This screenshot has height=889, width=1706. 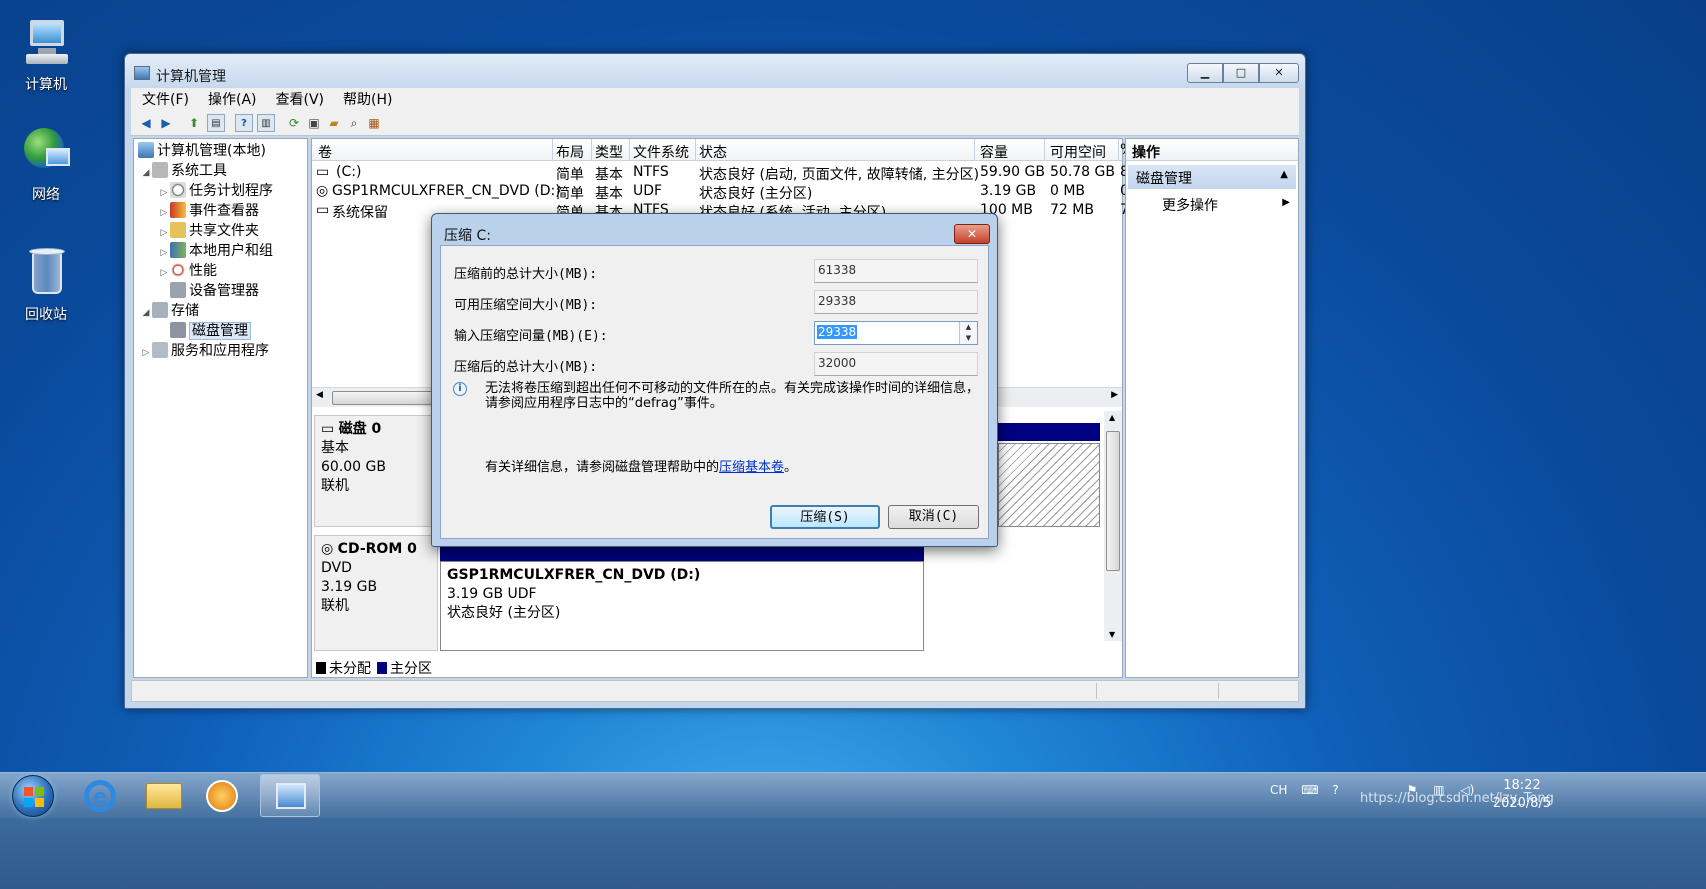 I want to click on scroll-down-icon: ▼, so click(x=1112, y=634).